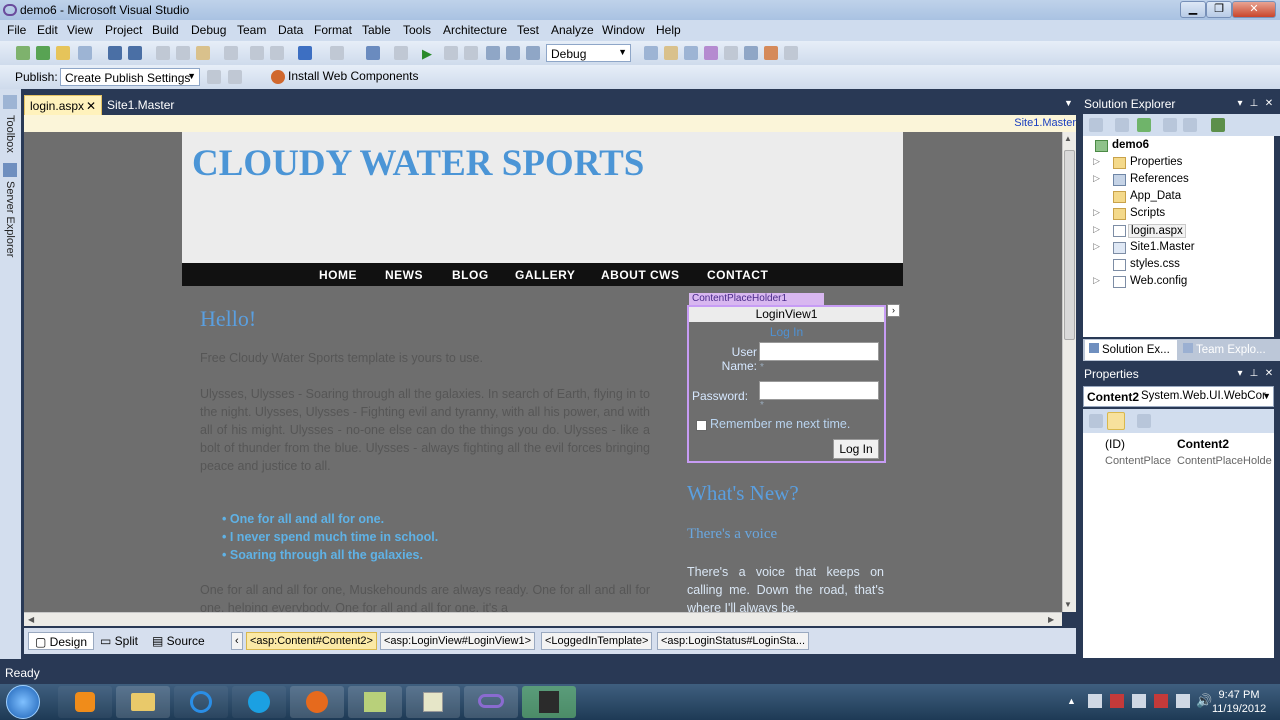 The width and height of the screenshot is (1280, 720). Describe the element at coordinates (1193, 9) in the screenshot. I see `minimize-button: ▁` at that location.